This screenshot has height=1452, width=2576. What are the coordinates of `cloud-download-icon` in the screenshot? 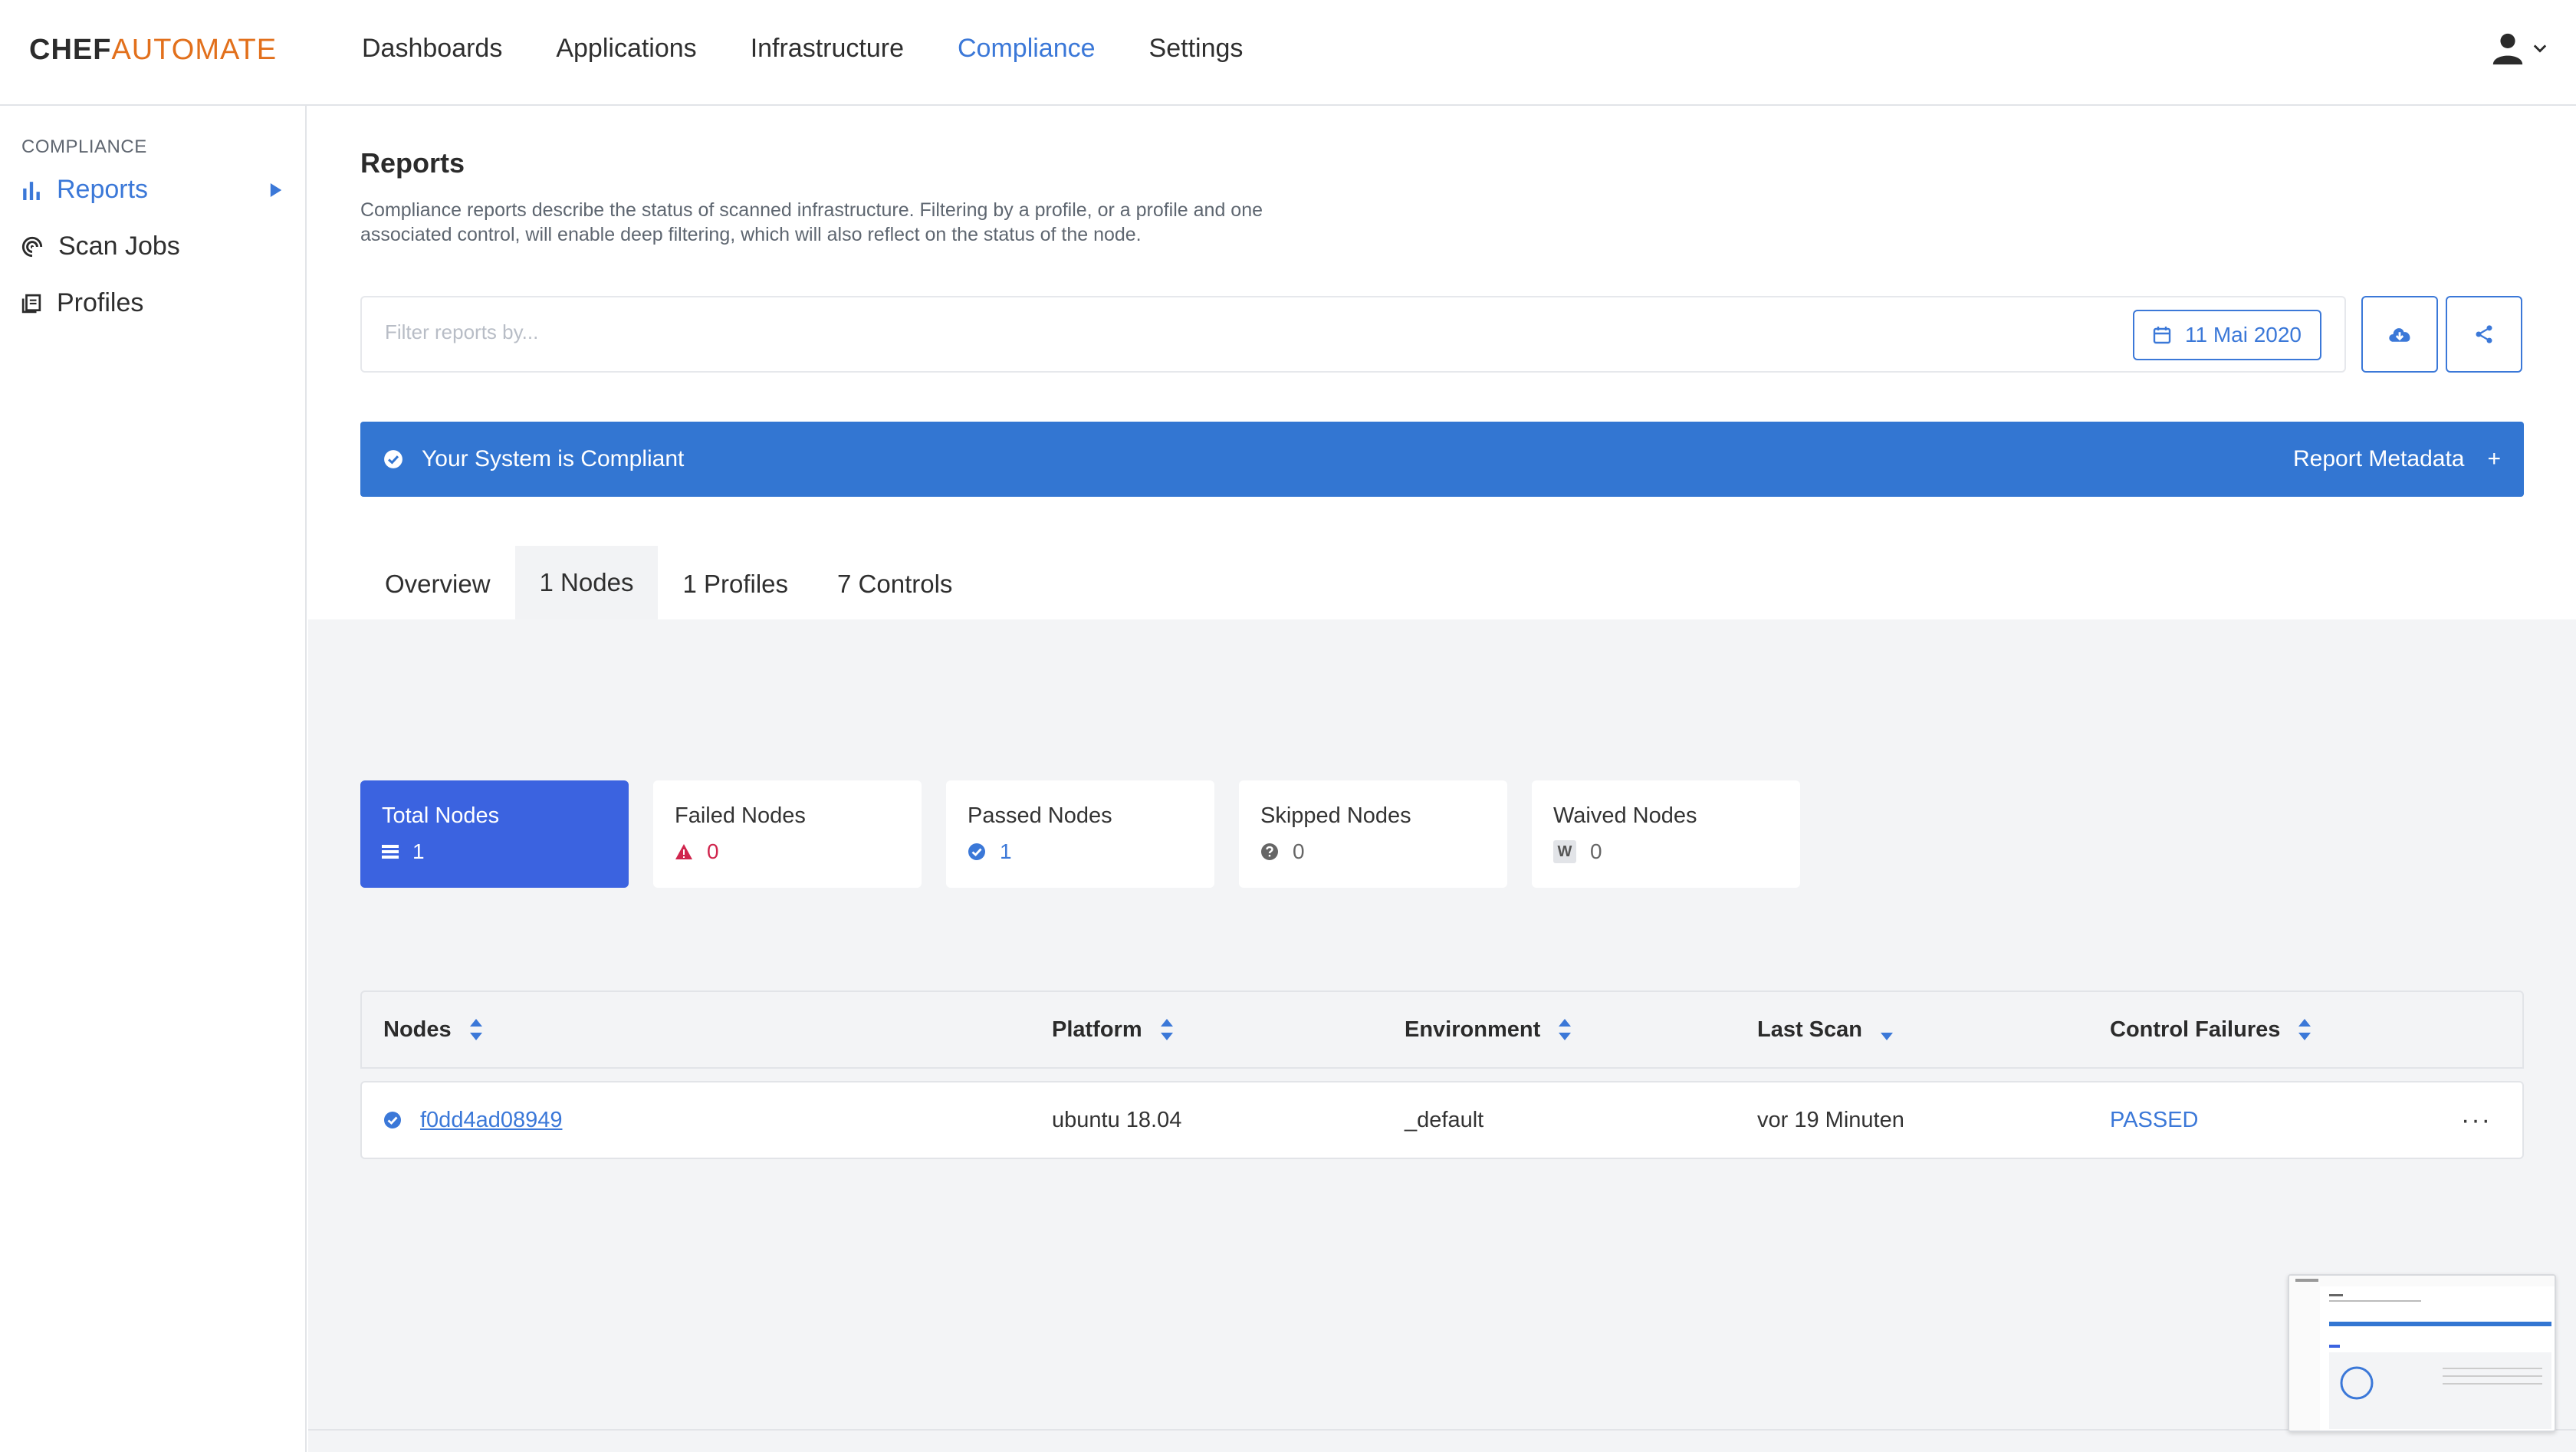 It's located at (2399, 335).